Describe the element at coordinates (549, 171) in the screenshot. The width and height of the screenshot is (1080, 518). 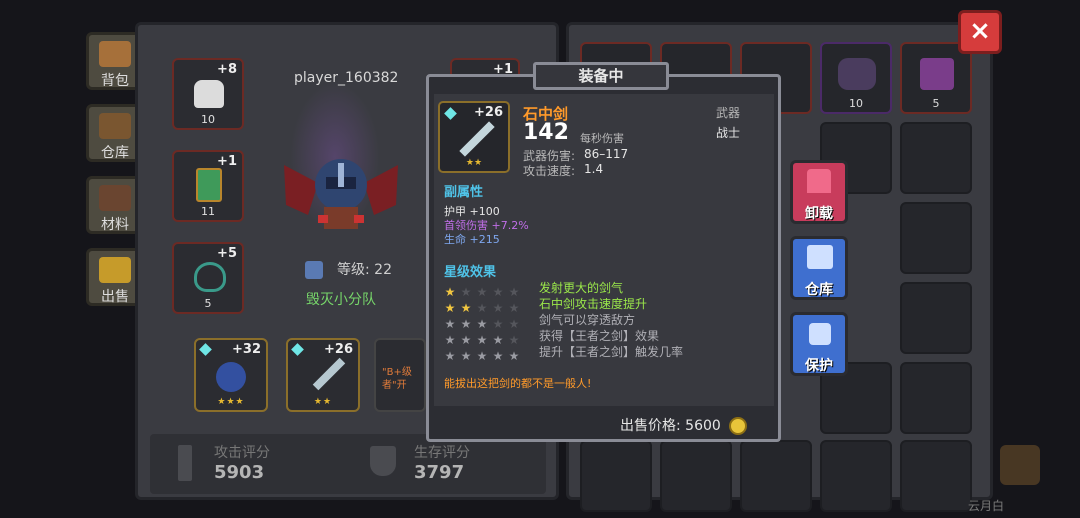
I see `speed-label: 攻击速度:` at that location.